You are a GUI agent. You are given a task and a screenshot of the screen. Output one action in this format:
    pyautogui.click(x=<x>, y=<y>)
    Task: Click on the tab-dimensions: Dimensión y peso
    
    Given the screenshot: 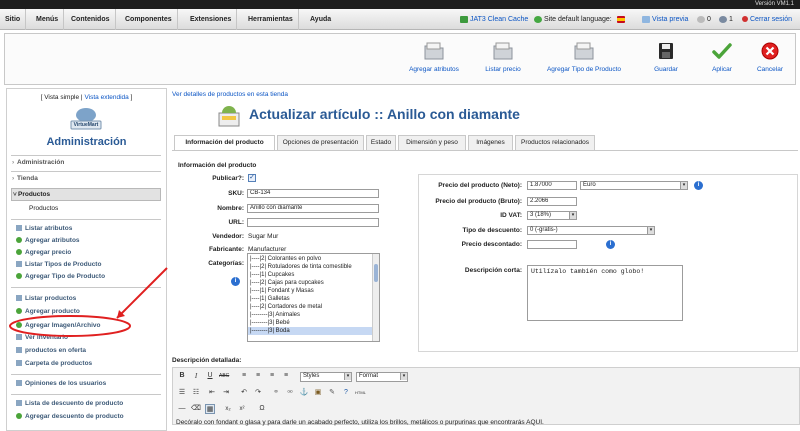 What is the action you would take?
    pyautogui.click(x=432, y=142)
    